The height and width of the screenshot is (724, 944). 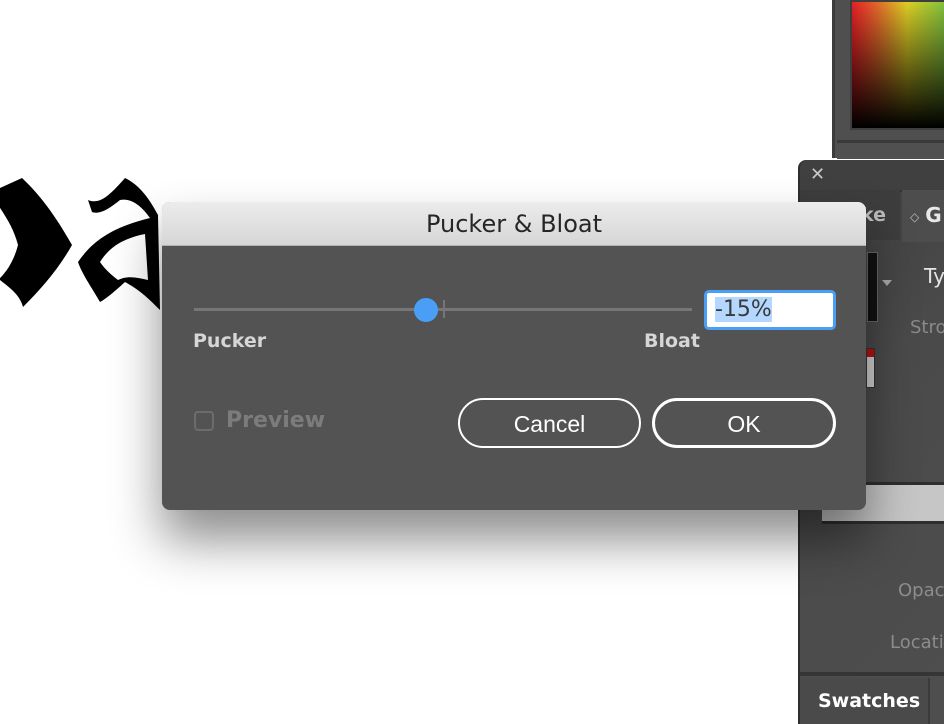 What do you see at coordinates (514, 224) in the screenshot?
I see `dialog-title: Pucker & Bloat` at bounding box center [514, 224].